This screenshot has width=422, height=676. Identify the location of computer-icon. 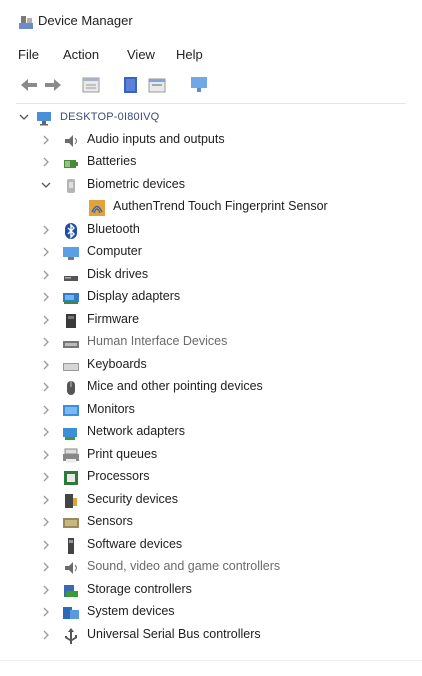
(44, 119).